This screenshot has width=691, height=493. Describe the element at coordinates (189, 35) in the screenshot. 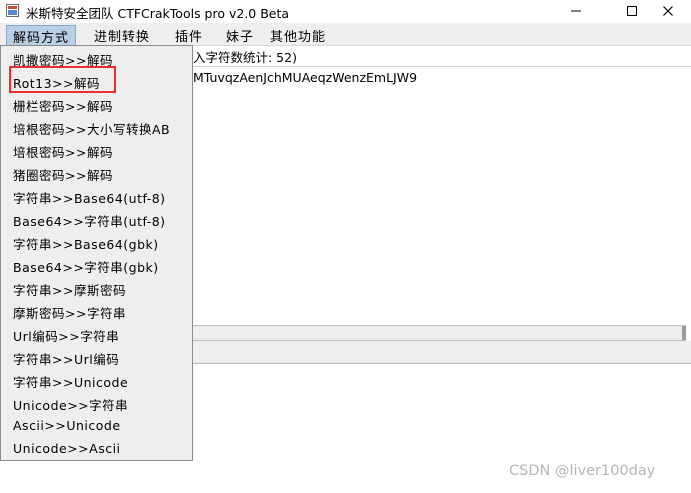

I see `menu-plugins: 插件` at that location.